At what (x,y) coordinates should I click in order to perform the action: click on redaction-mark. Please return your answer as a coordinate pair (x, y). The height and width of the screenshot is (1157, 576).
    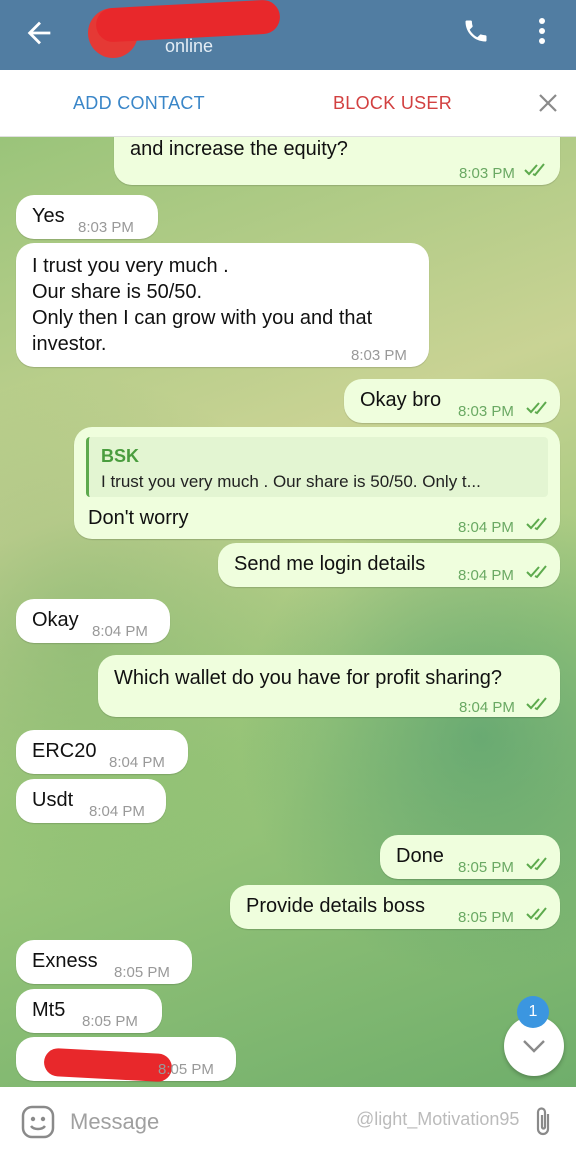
    Looking at the image, I should click on (108, 1065).